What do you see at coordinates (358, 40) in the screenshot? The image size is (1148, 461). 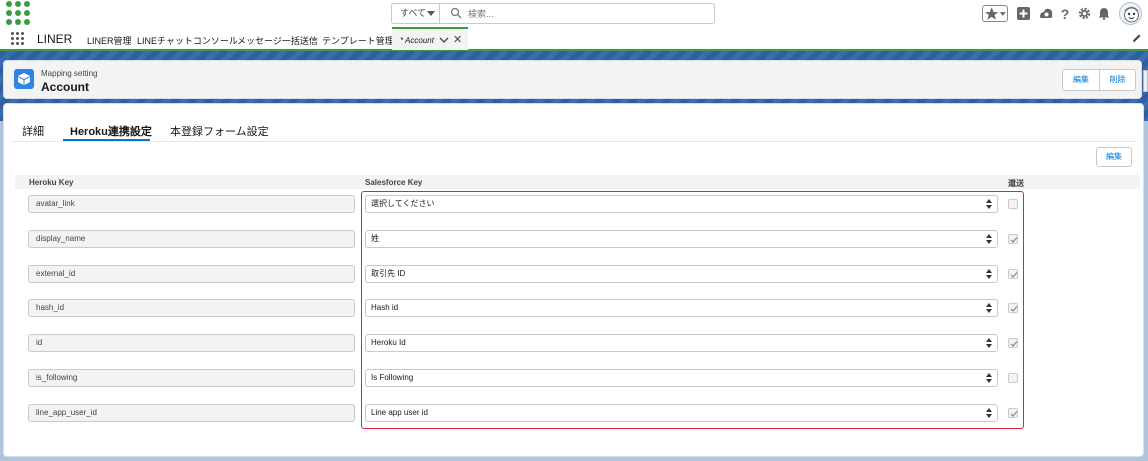 I see `nav-item-template-admin: テンプレート管理` at bounding box center [358, 40].